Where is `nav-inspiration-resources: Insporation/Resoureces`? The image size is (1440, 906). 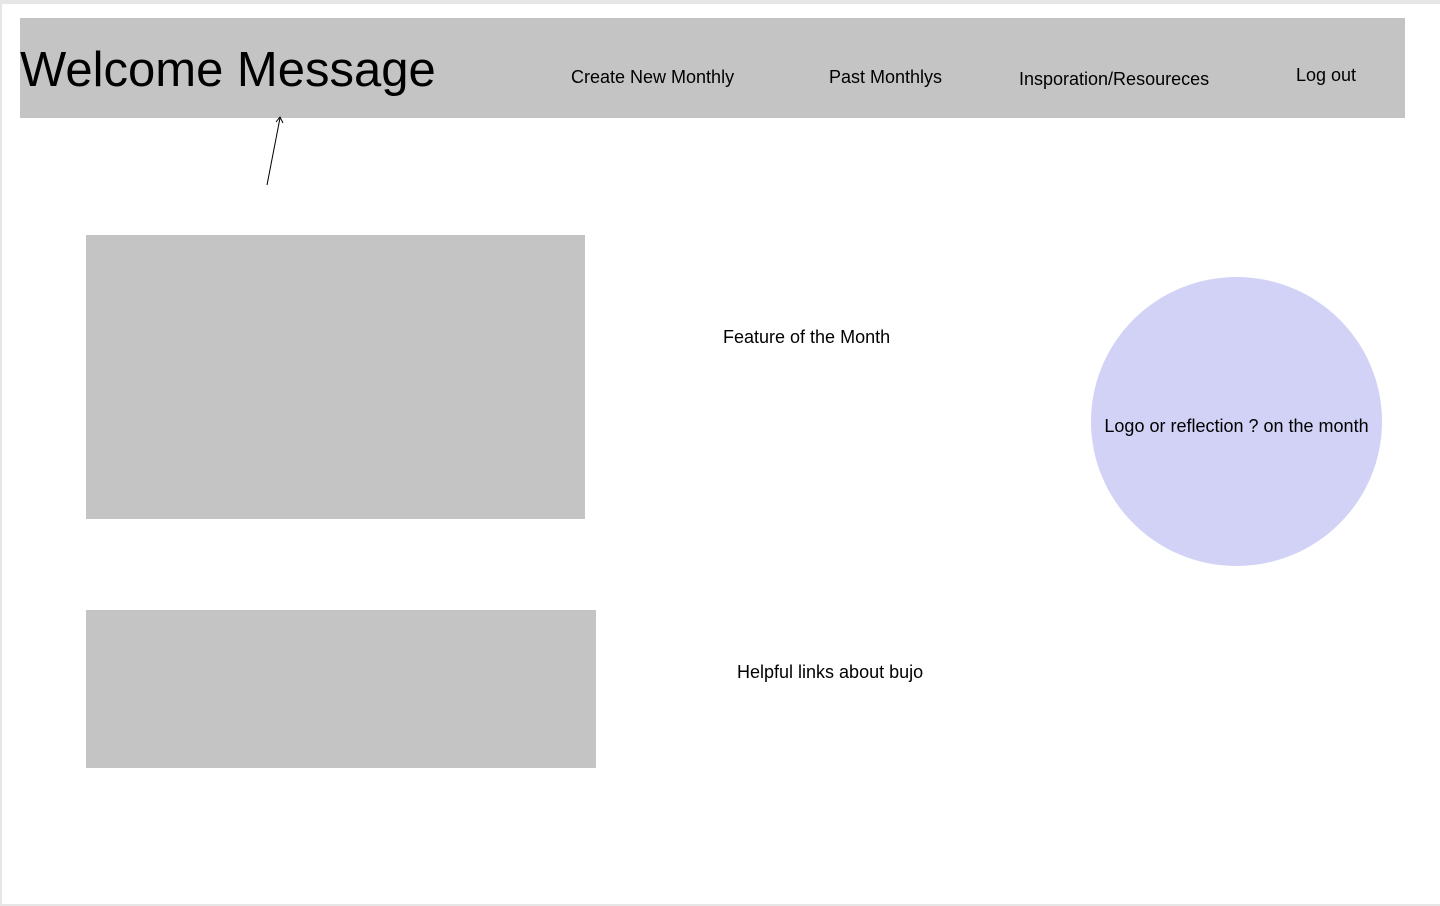 nav-inspiration-resources: Insporation/Resoureces is located at coordinates (1114, 79).